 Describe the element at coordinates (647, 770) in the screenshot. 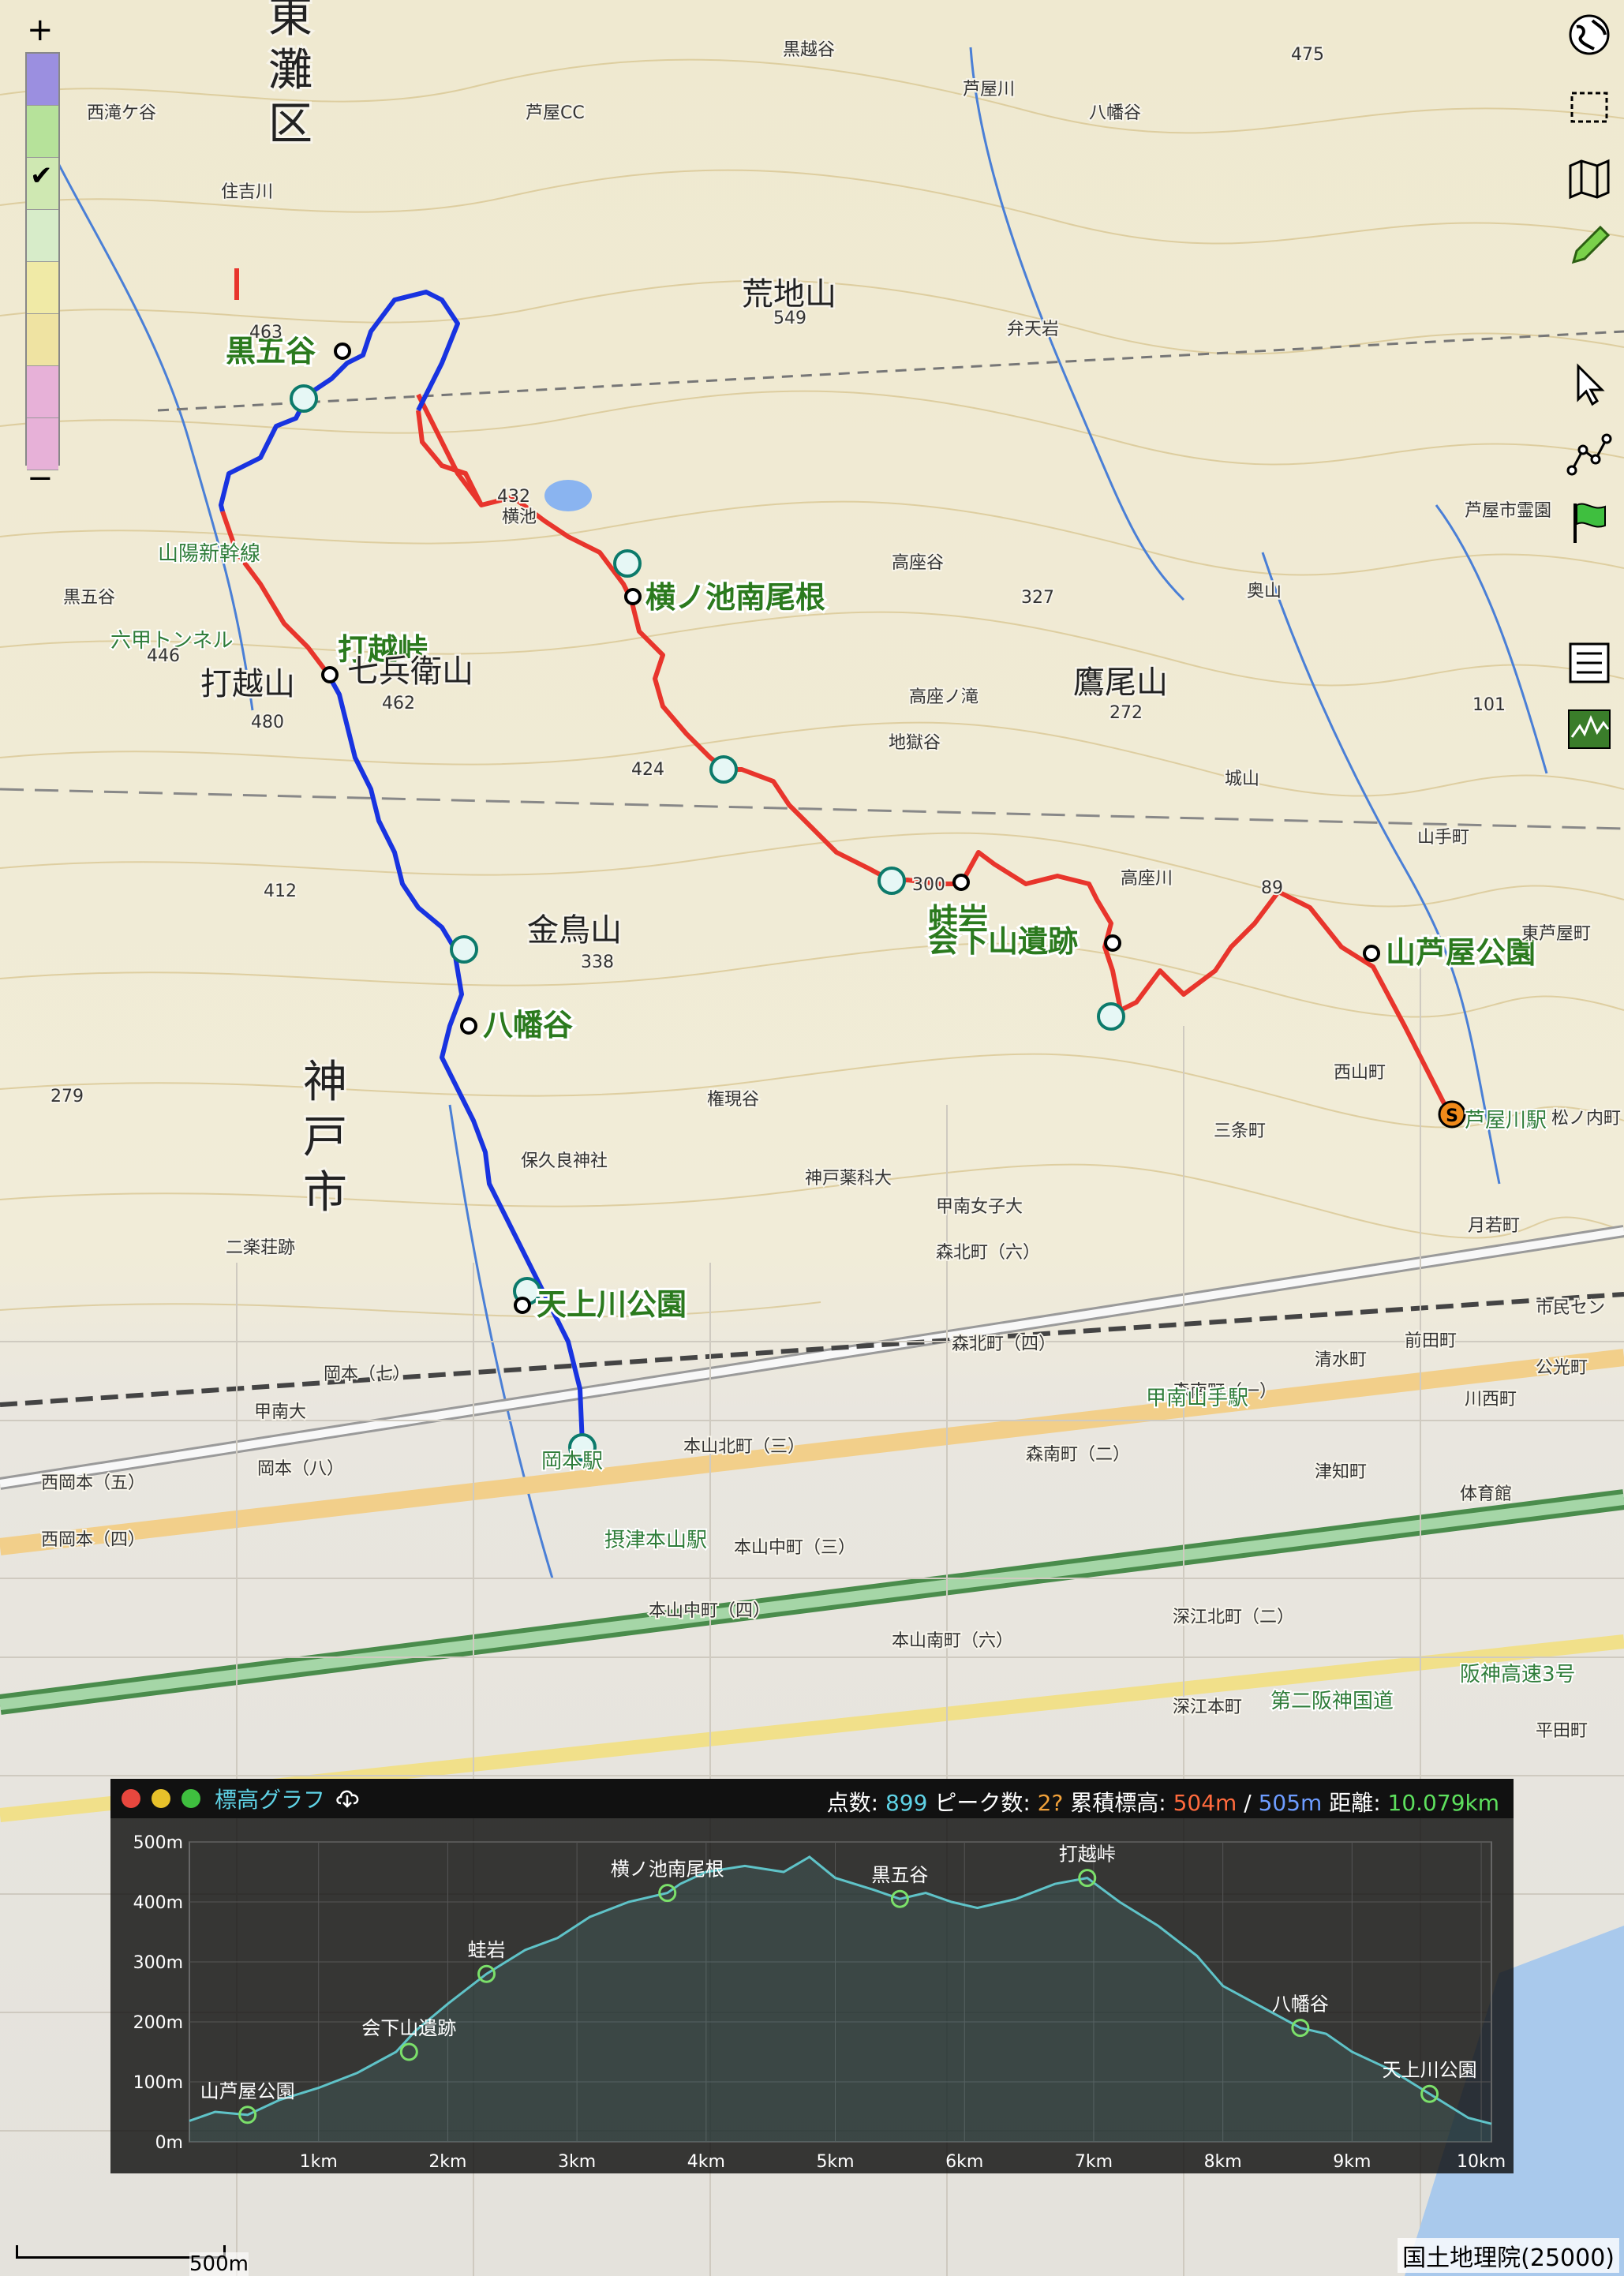

I see `elevation-label: 424` at that location.